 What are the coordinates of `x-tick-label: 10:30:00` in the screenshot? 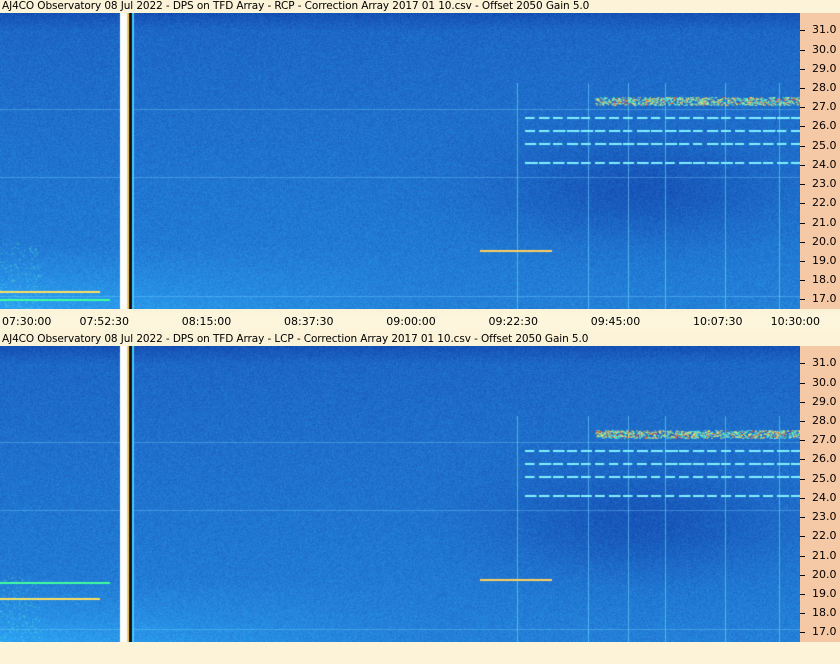 It's located at (795, 321).